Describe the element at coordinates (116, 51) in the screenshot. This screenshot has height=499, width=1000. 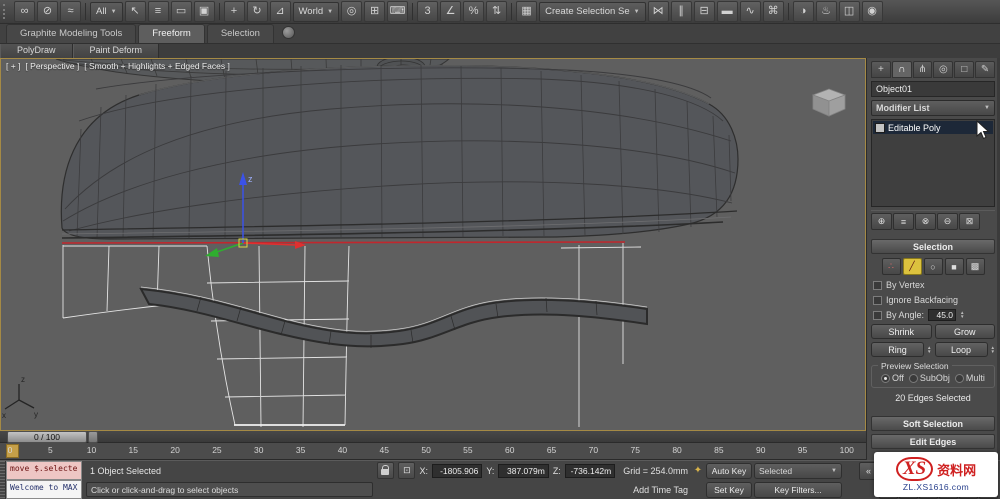
I see `tab-paint-deform: Paint Deform` at that location.